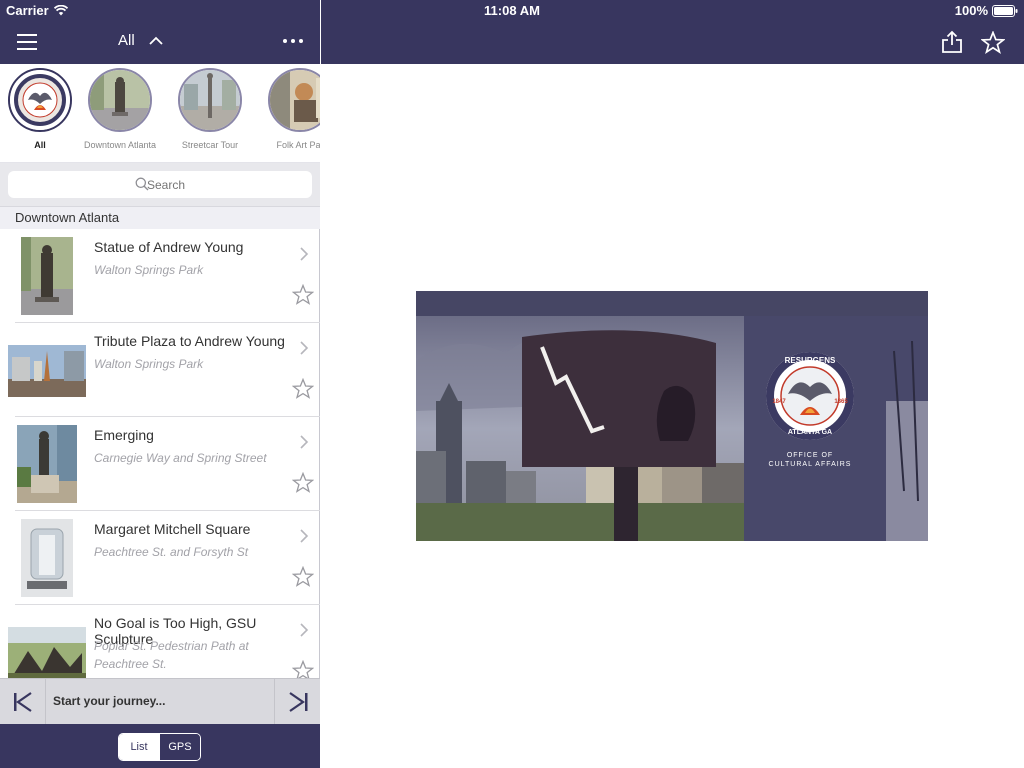 Image resolution: width=1024 pixels, height=768 pixels. I want to click on seal-year-left: 1847, so click(779, 402).